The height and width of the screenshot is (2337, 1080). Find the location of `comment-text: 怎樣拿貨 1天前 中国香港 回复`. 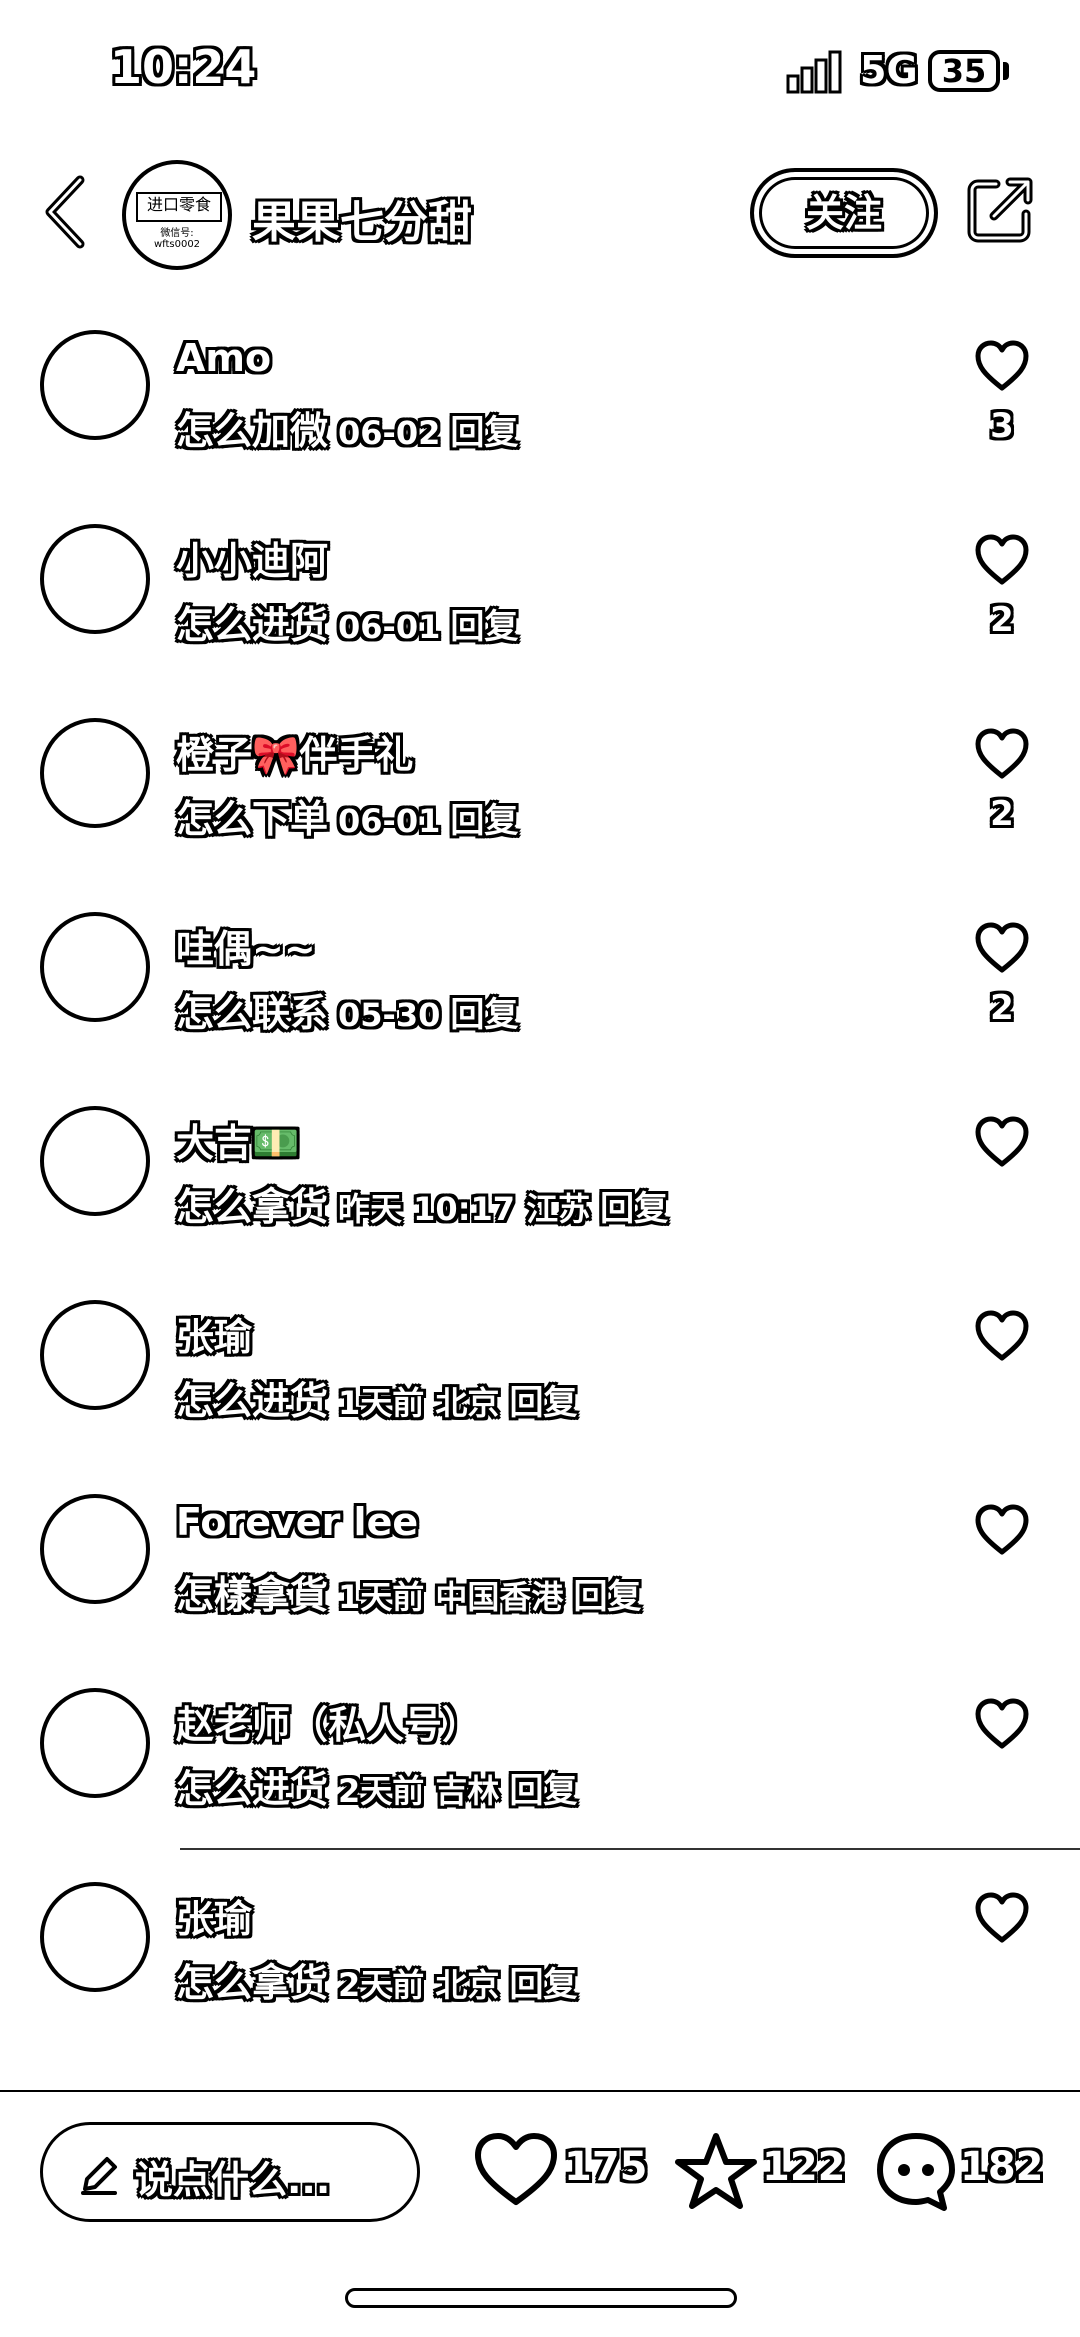

comment-text: 怎樣拿貨 1天前 中国香港 回复 is located at coordinates (408, 1591).